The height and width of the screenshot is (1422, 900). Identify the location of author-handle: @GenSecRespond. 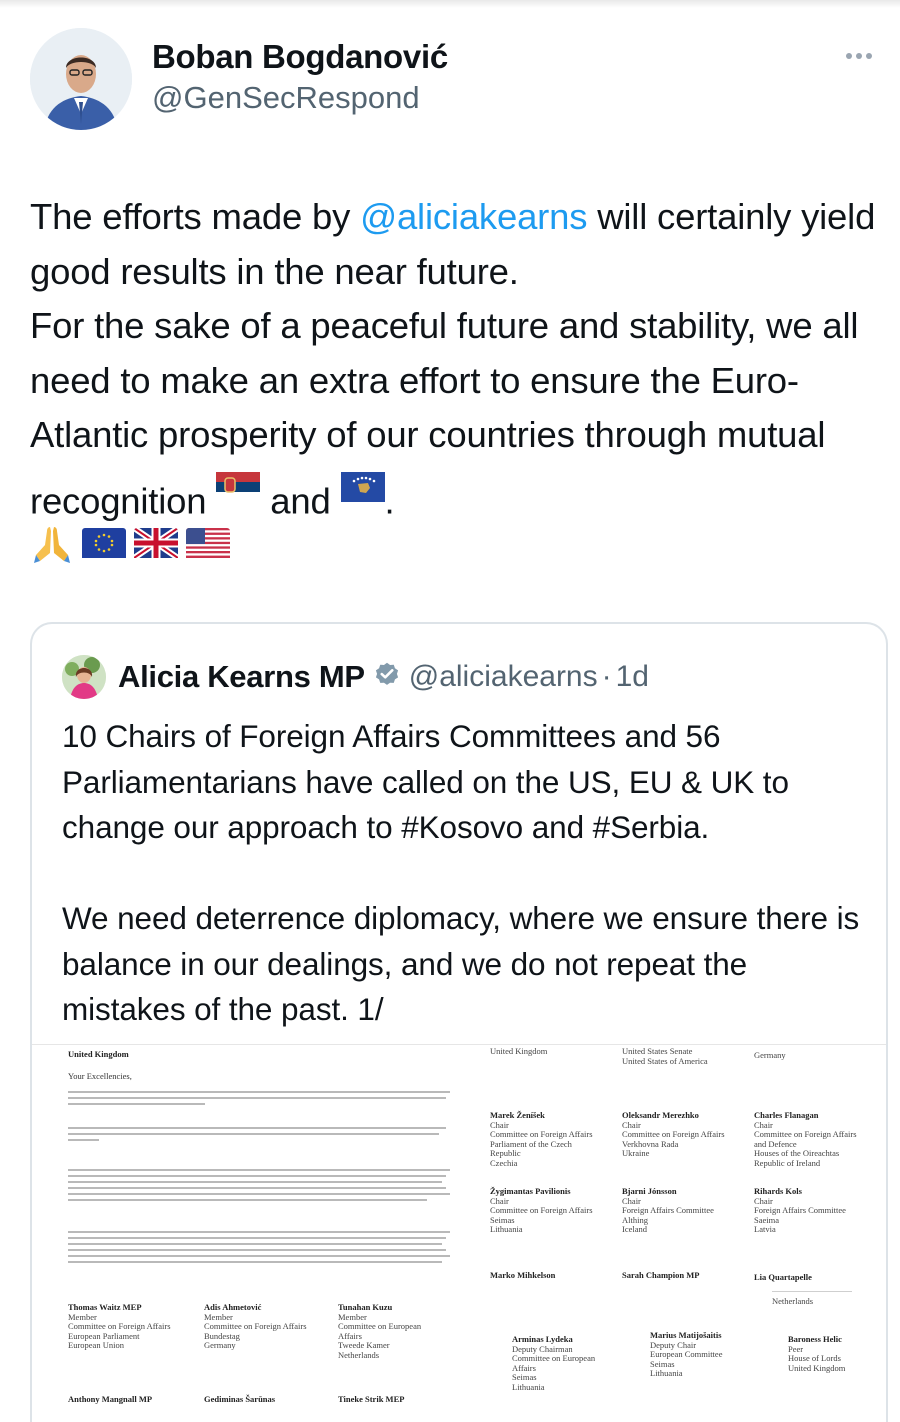
(300, 98).